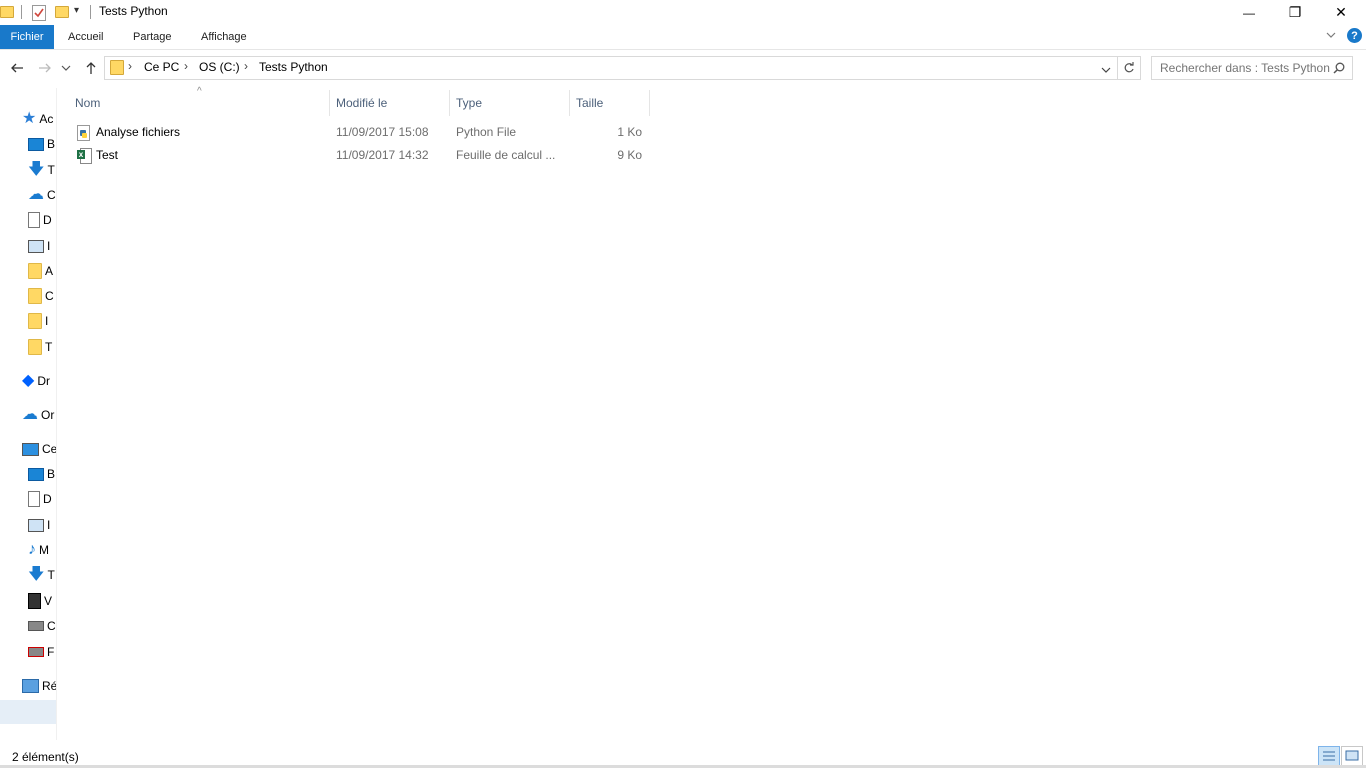 Image resolution: width=1366 pixels, height=768 pixels. What do you see at coordinates (1106, 70) in the screenshot?
I see `address-dropdown-button` at bounding box center [1106, 70].